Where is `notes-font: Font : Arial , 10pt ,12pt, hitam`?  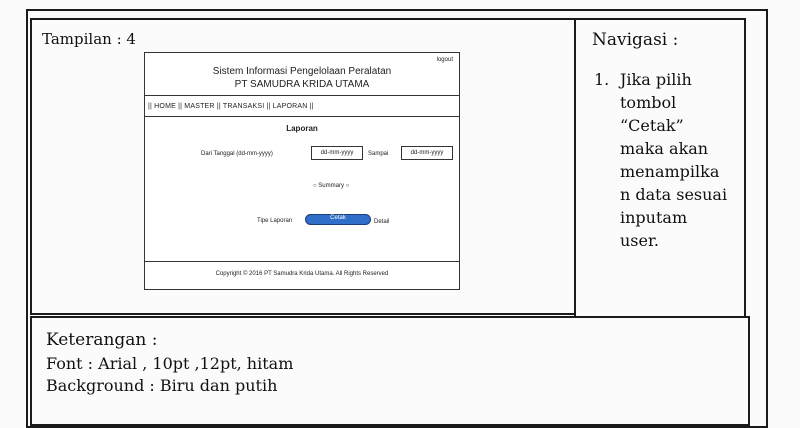 notes-font: Font : Arial , 10pt ,12pt, hitam is located at coordinates (170, 363).